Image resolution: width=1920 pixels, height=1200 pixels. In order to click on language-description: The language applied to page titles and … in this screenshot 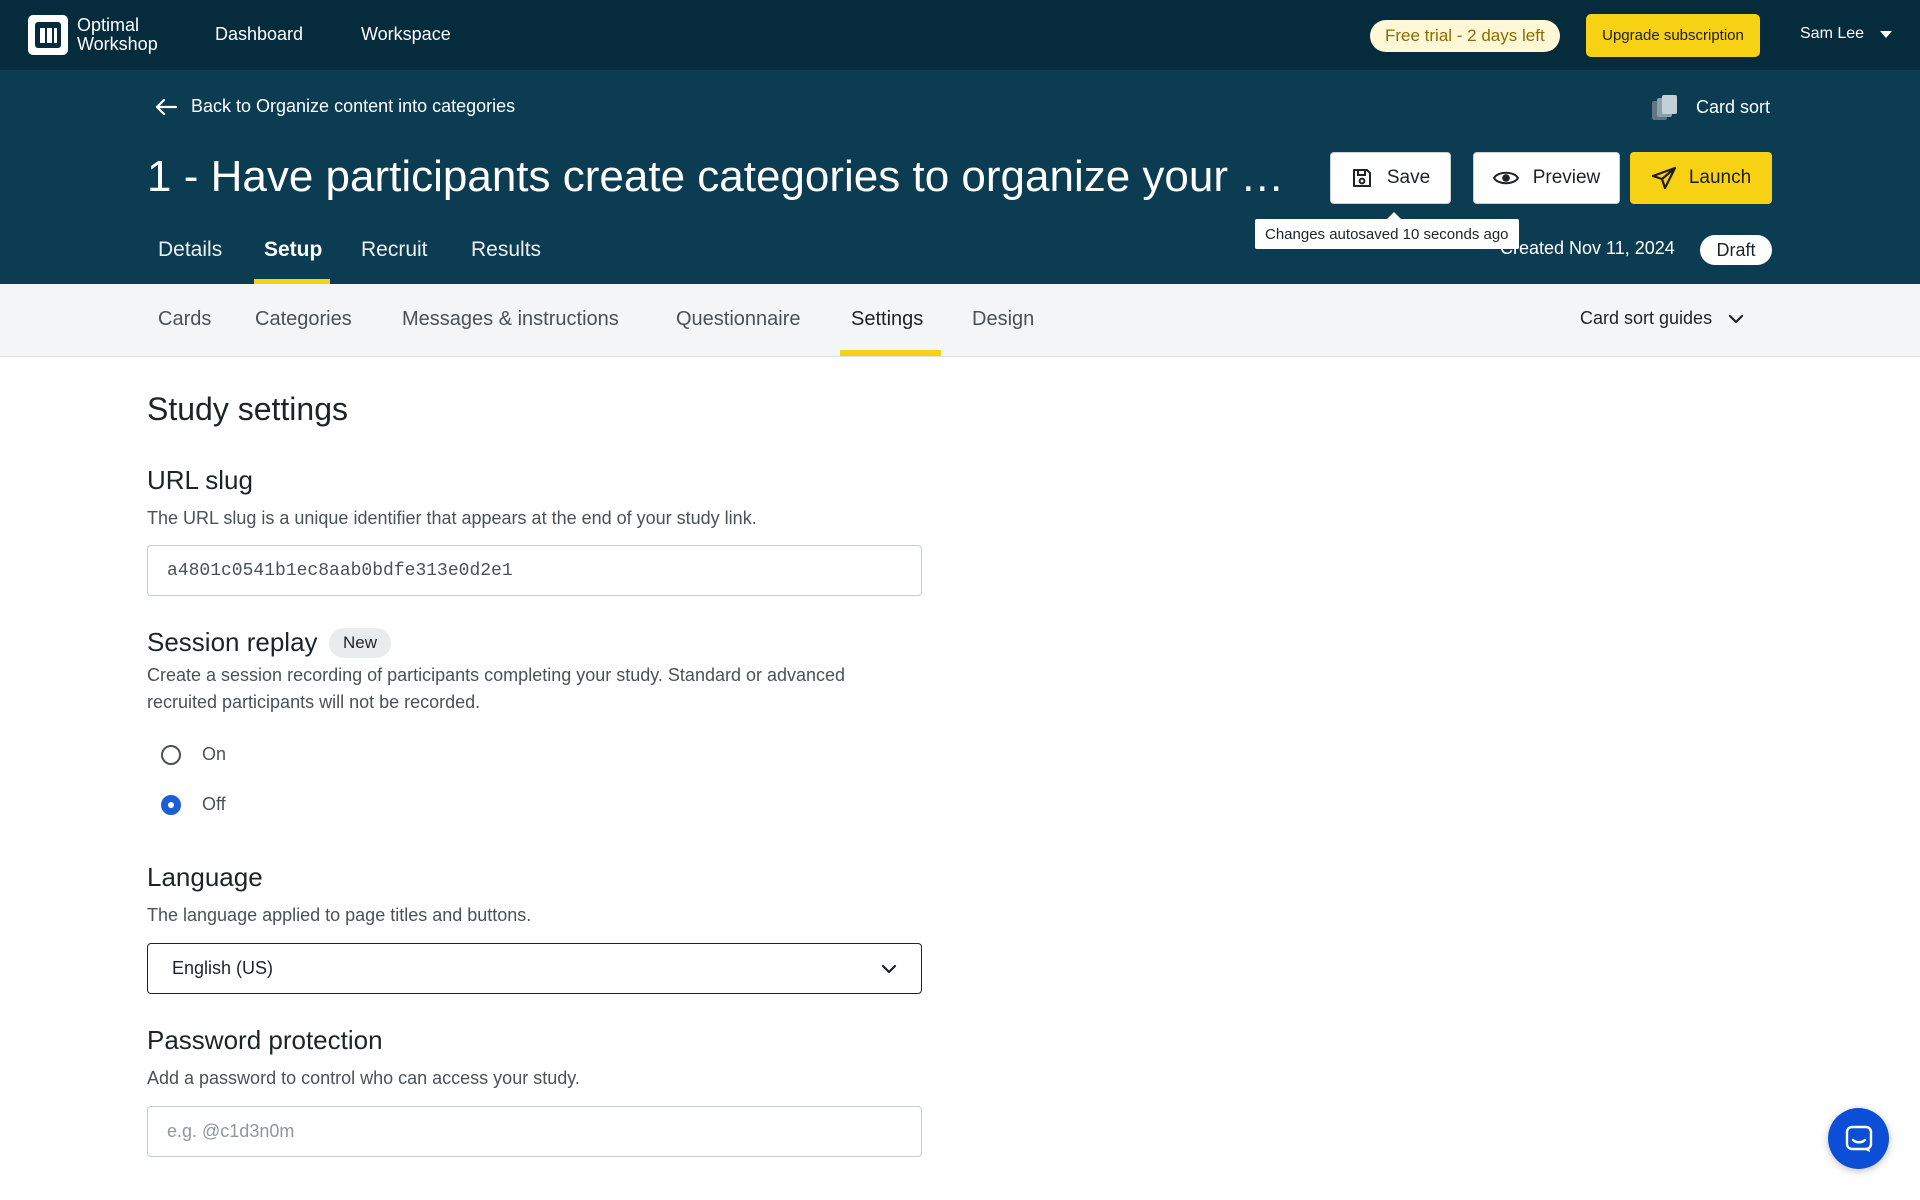, I will do `click(339, 915)`.